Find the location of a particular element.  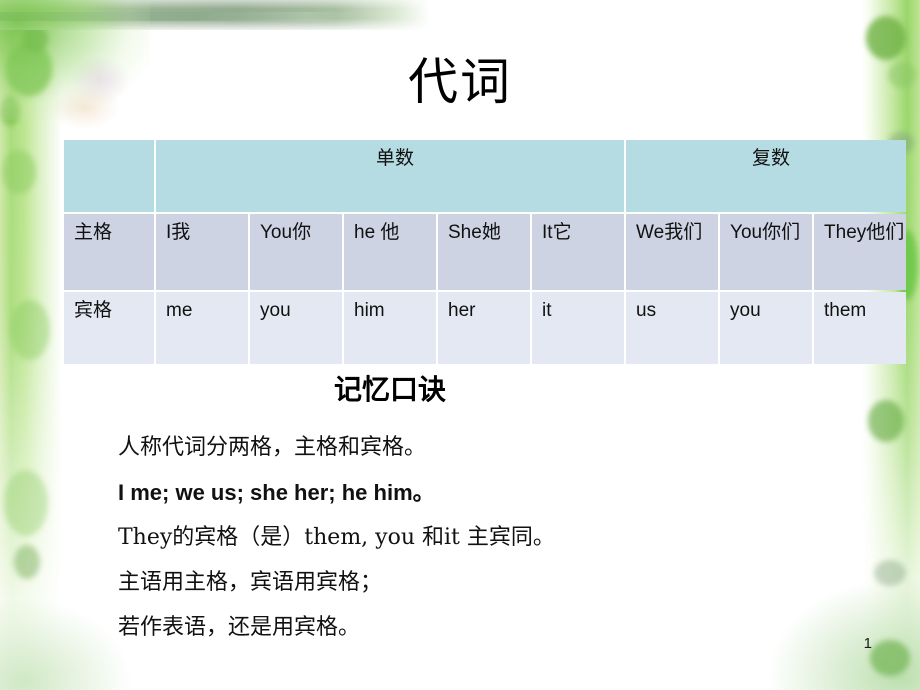

cell-subjective-she: She她 is located at coordinates (484, 252).